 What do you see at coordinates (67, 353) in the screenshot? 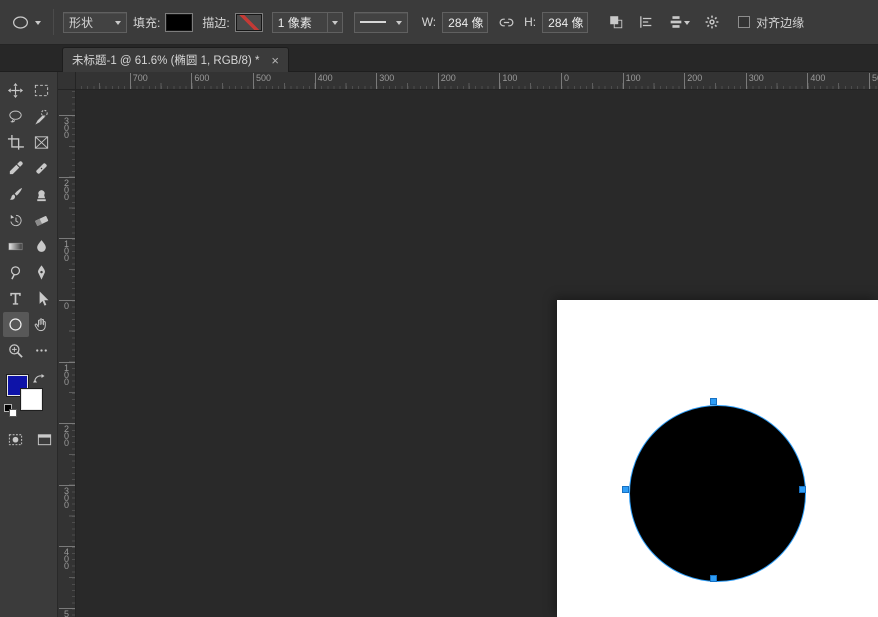
I see `ruler-vertical: 300 200 100 0 100 200 300 400 500` at bounding box center [67, 353].